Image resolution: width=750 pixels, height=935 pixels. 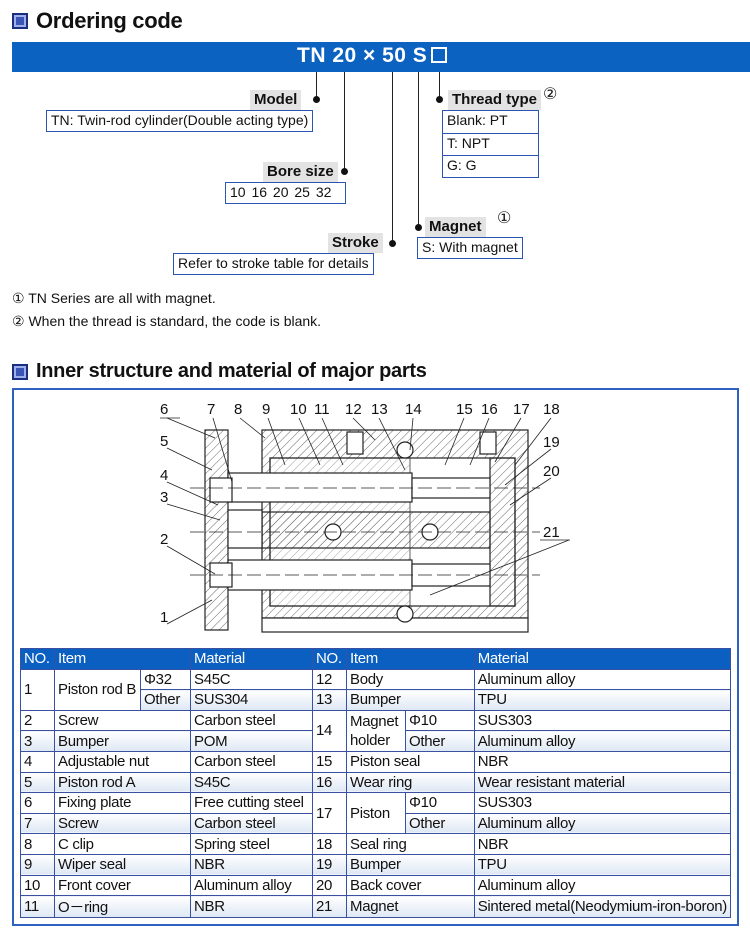 What do you see at coordinates (410, 761) in the screenshot?
I see `table-cell: Piston seal` at bounding box center [410, 761].